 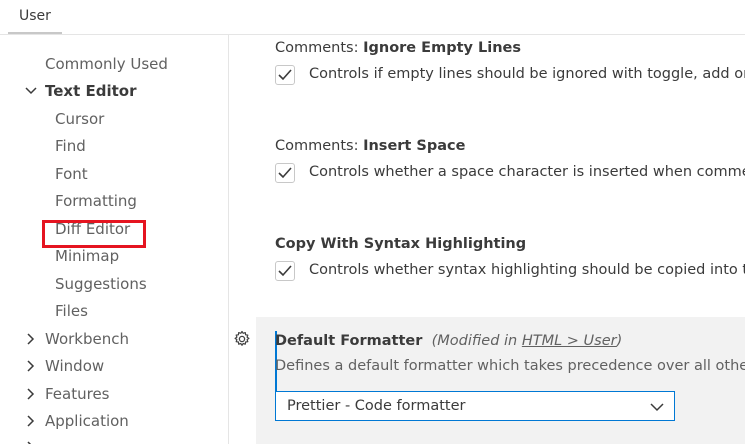 I want to click on checkbox-insert-space, so click(x=285, y=173).